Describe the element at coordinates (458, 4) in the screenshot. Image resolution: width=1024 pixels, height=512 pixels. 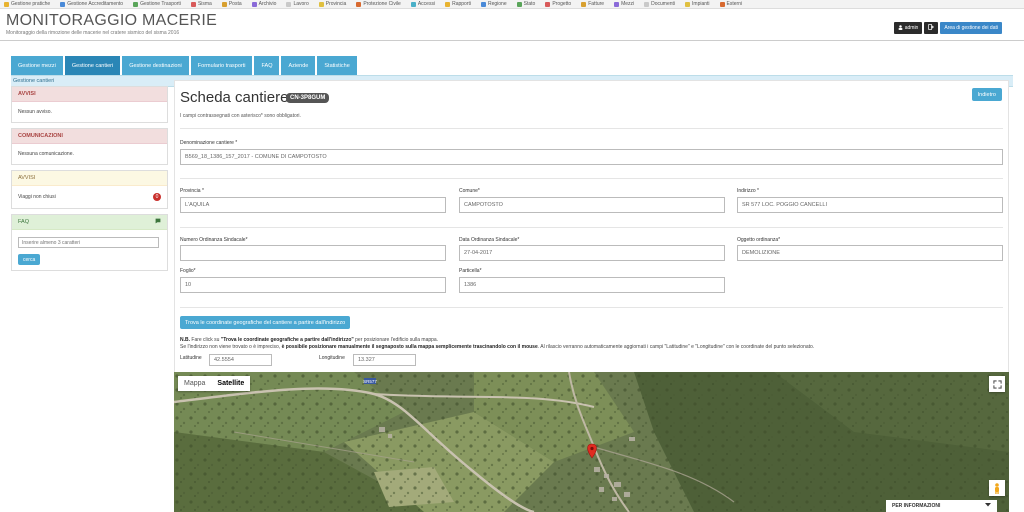
I see `bookmark-item: Rapporti` at that location.